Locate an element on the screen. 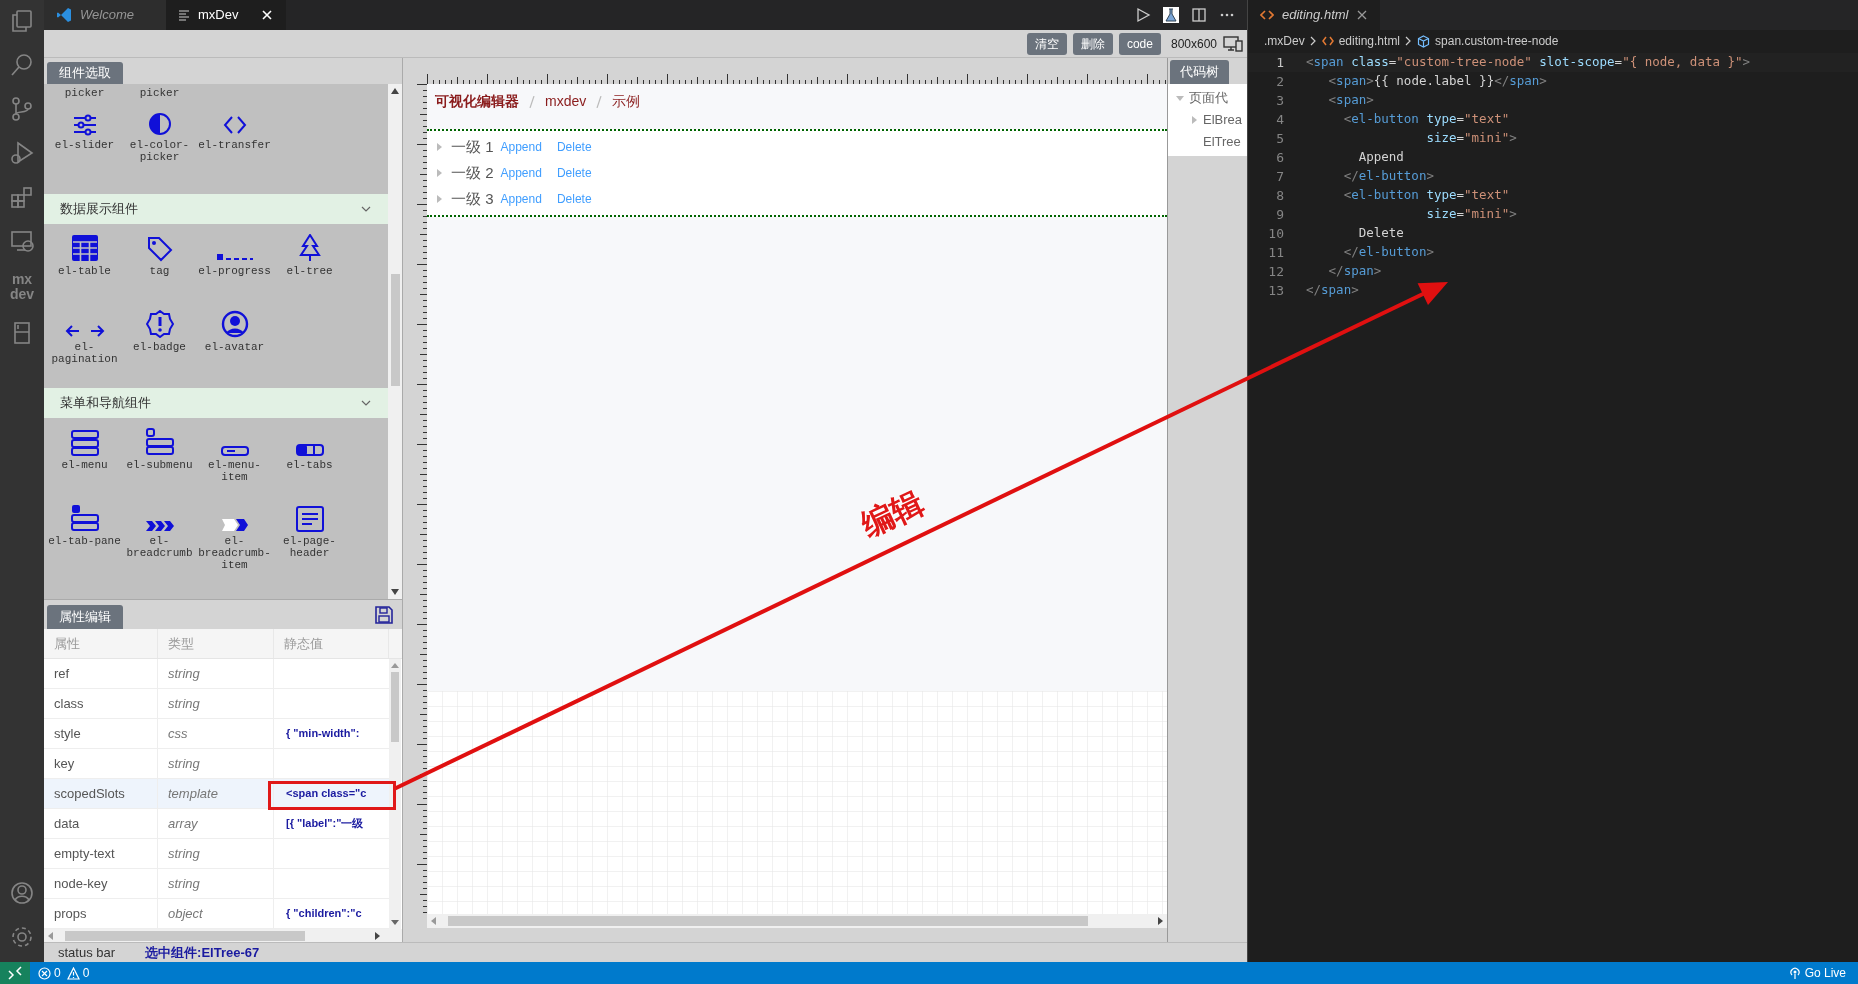 This screenshot has height=984, width=1858. split-editor-icon is located at coordinates (1199, 15).